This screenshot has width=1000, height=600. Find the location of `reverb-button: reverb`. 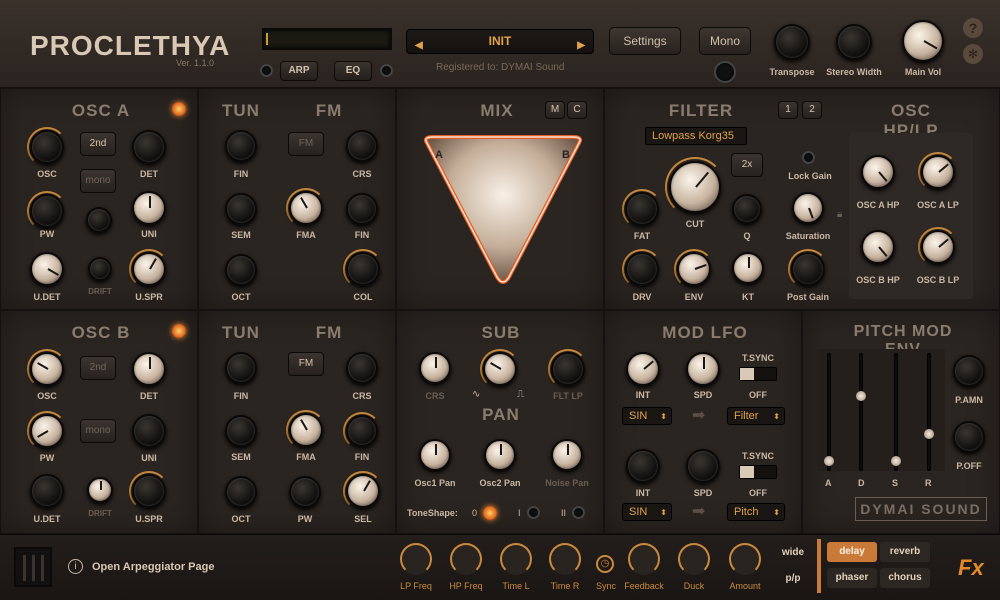

reverb-button: reverb is located at coordinates (905, 552).